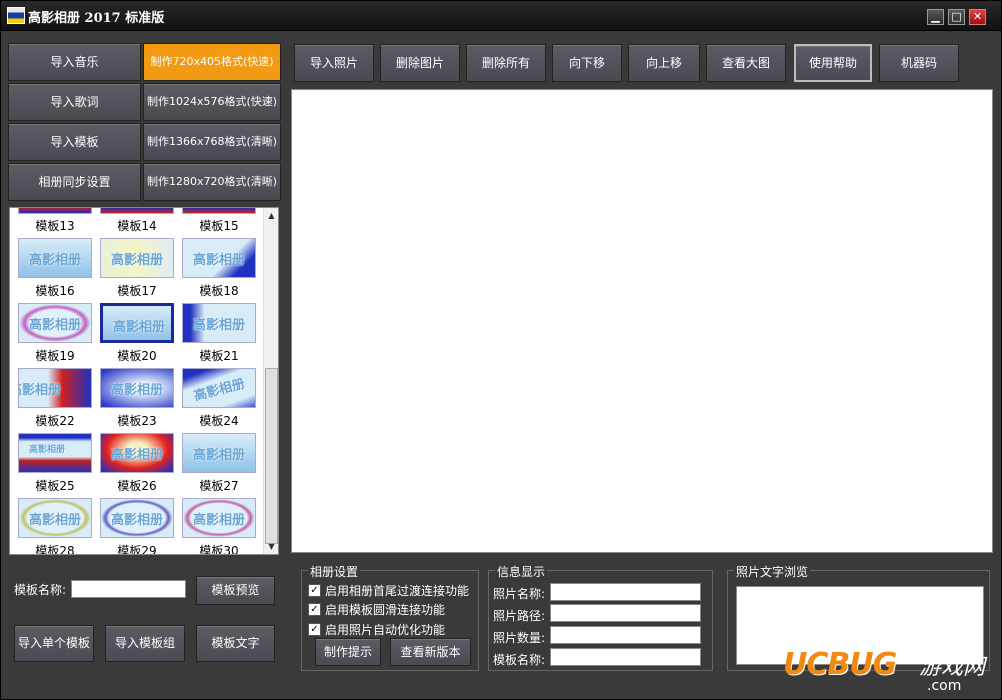 This screenshot has width=1002, height=700. I want to click on template-preview-button: 模板预览, so click(235, 590).